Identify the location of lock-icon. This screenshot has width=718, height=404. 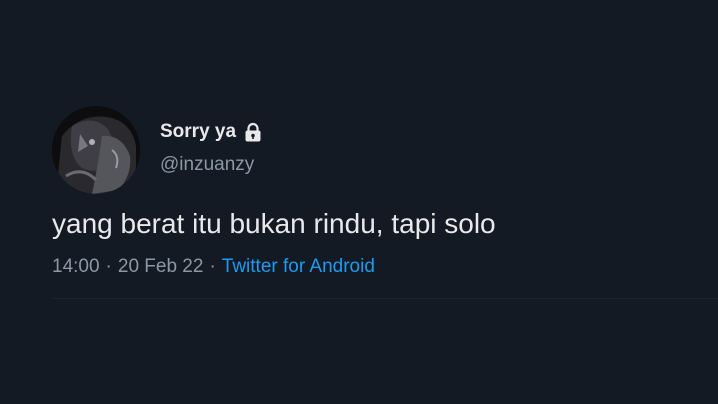
(253, 132).